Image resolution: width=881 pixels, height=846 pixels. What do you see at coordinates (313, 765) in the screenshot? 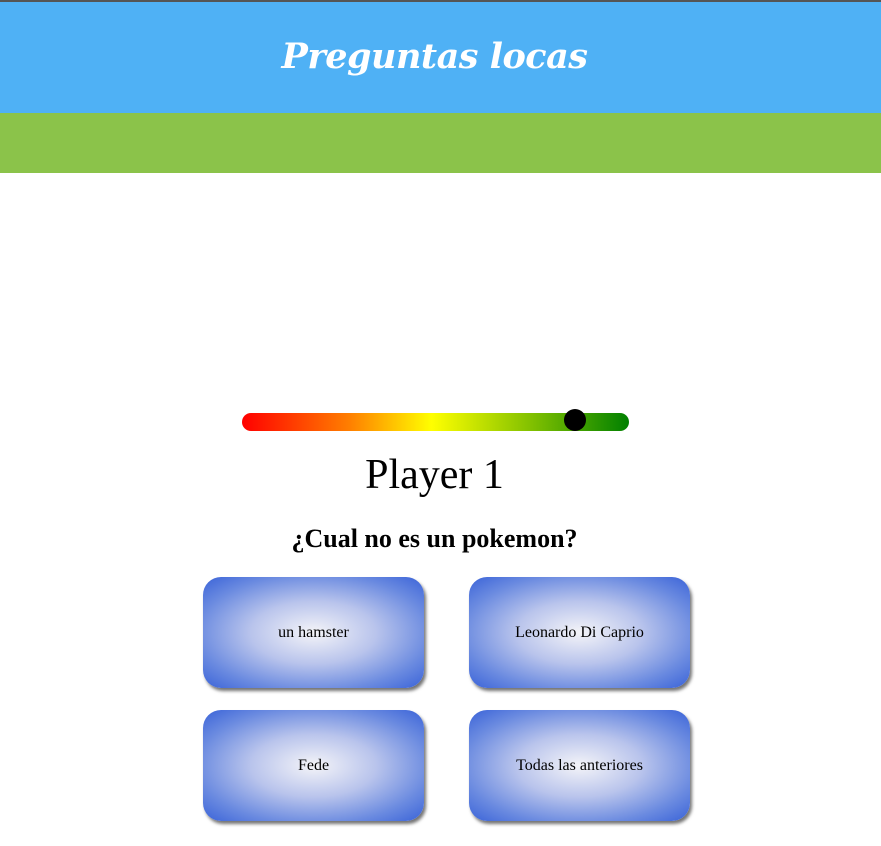
I see `answer-button-3: Fede` at bounding box center [313, 765].